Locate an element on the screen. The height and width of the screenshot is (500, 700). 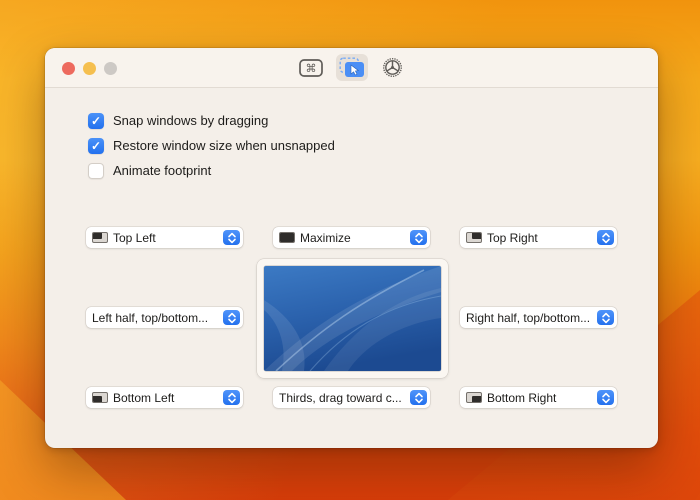
checkbox-snap-windows: ✓ Snap windows by dragging is located at coordinates (211, 120).